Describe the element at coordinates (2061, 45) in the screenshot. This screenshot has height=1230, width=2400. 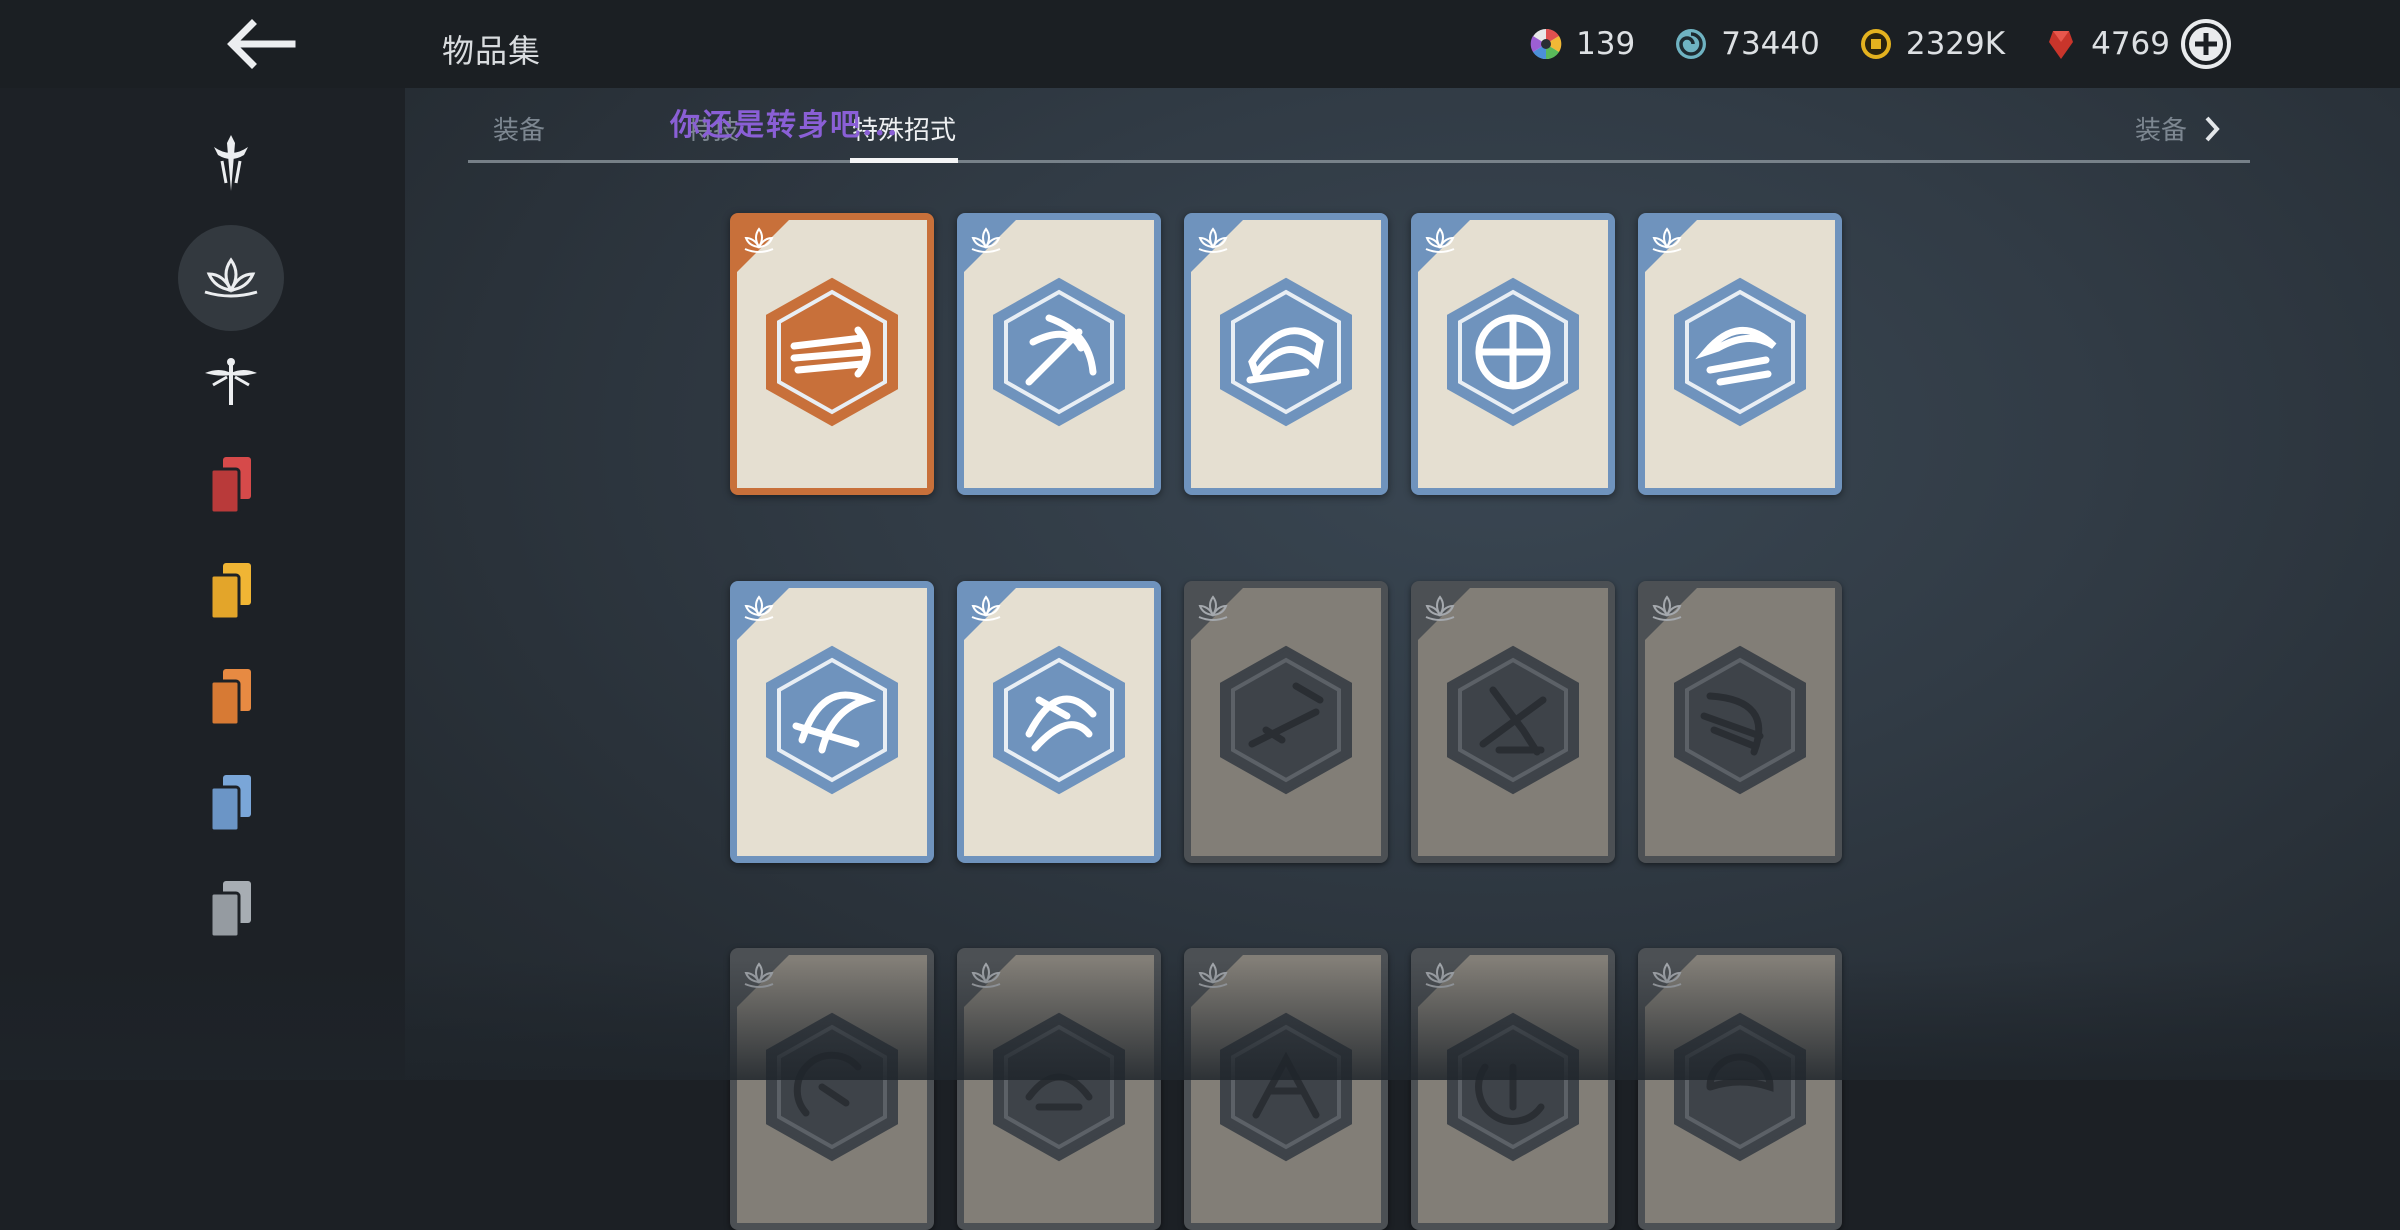
I see `red-gem-icon` at that location.